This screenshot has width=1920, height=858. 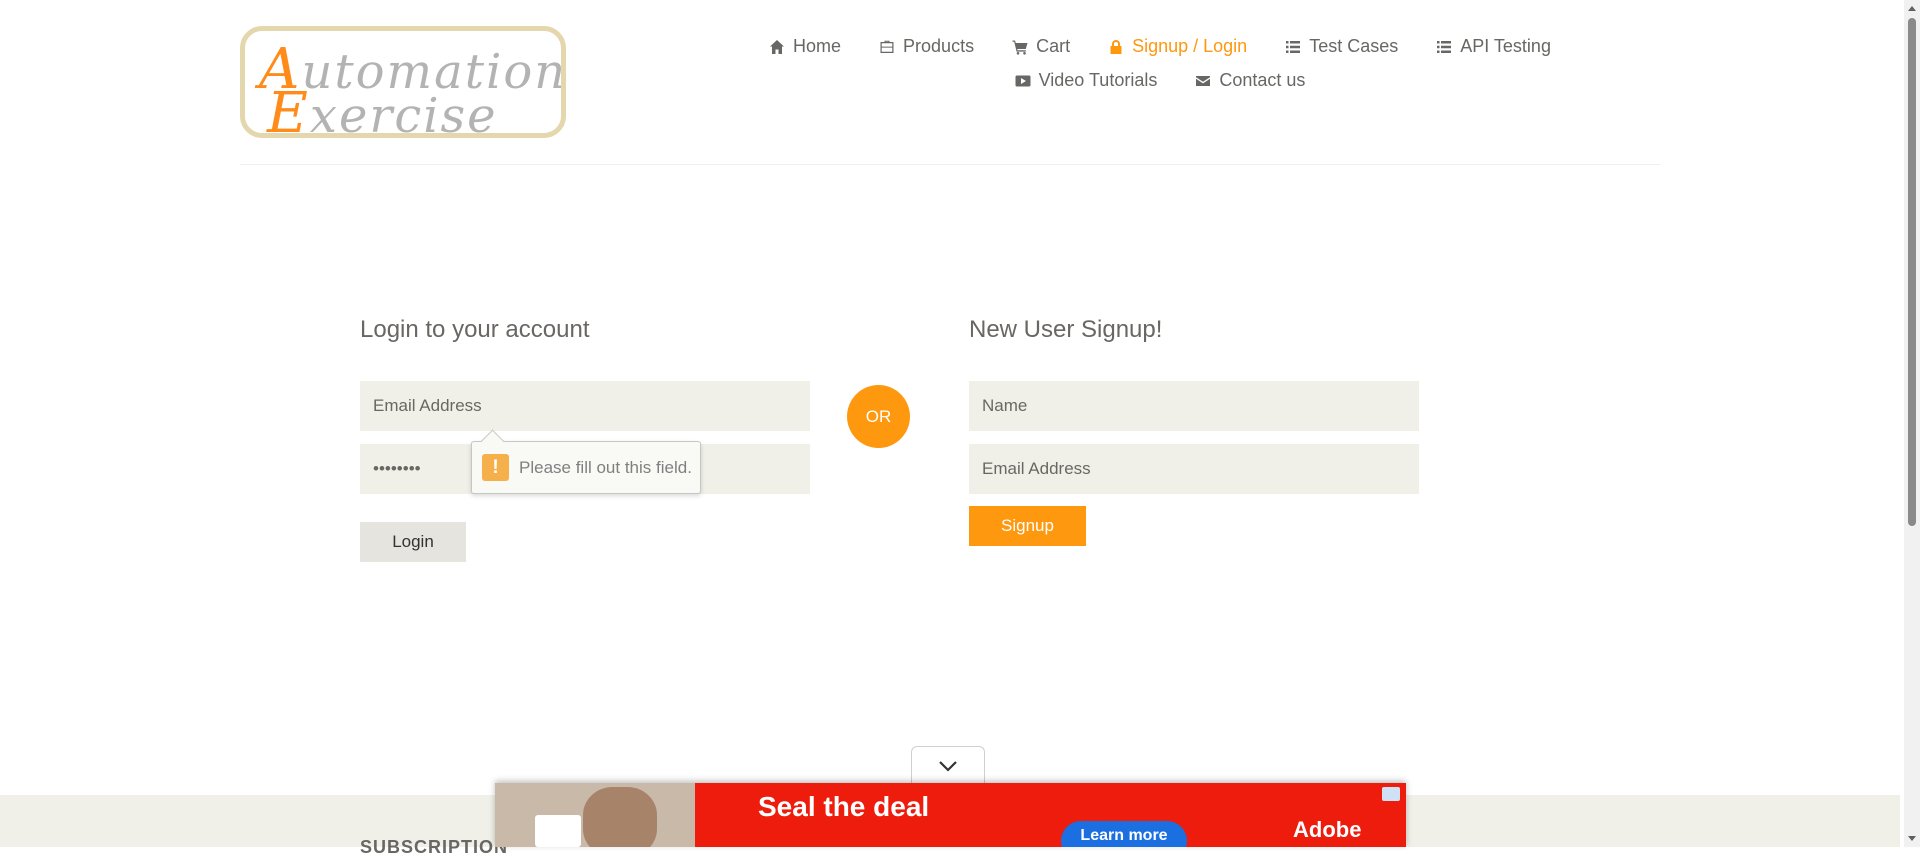 What do you see at coordinates (1194, 469) in the screenshot?
I see `signup-email-input` at bounding box center [1194, 469].